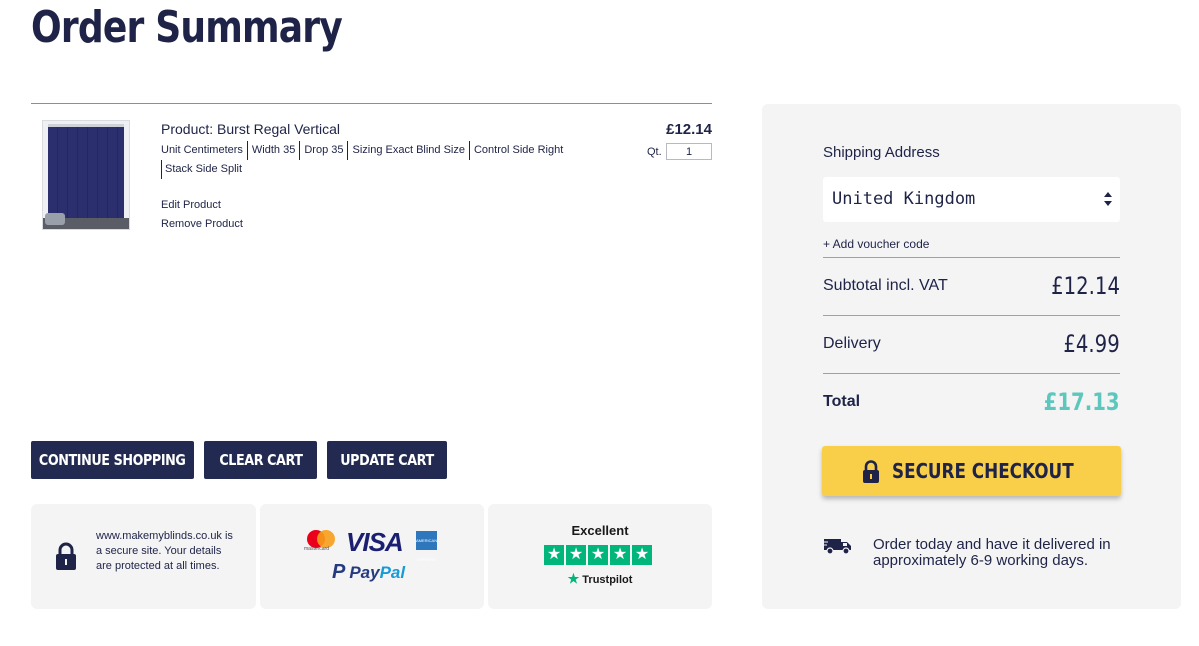 The height and width of the screenshot is (646, 1199). What do you see at coordinates (1082, 402) in the screenshot?
I see `total-value: £17.13` at bounding box center [1082, 402].